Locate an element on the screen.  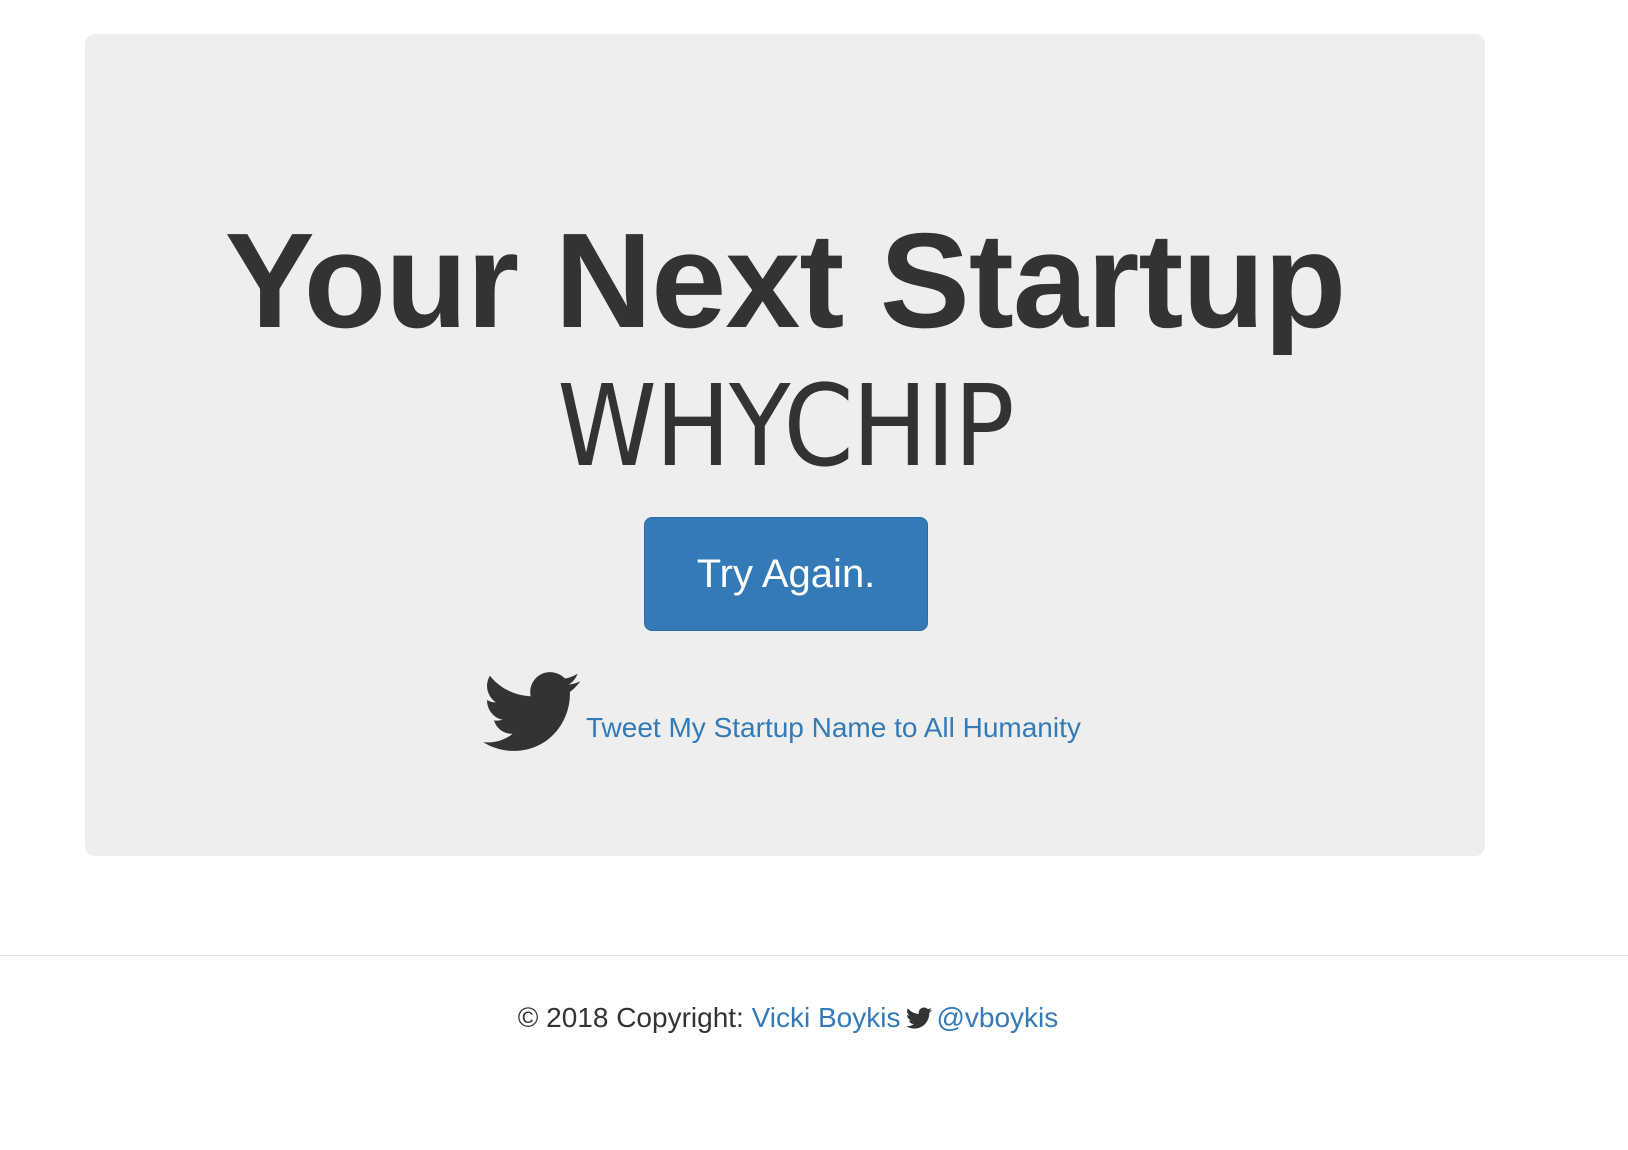
twitter-handle-link: @vboykis is located at coordinates (997, 1017).